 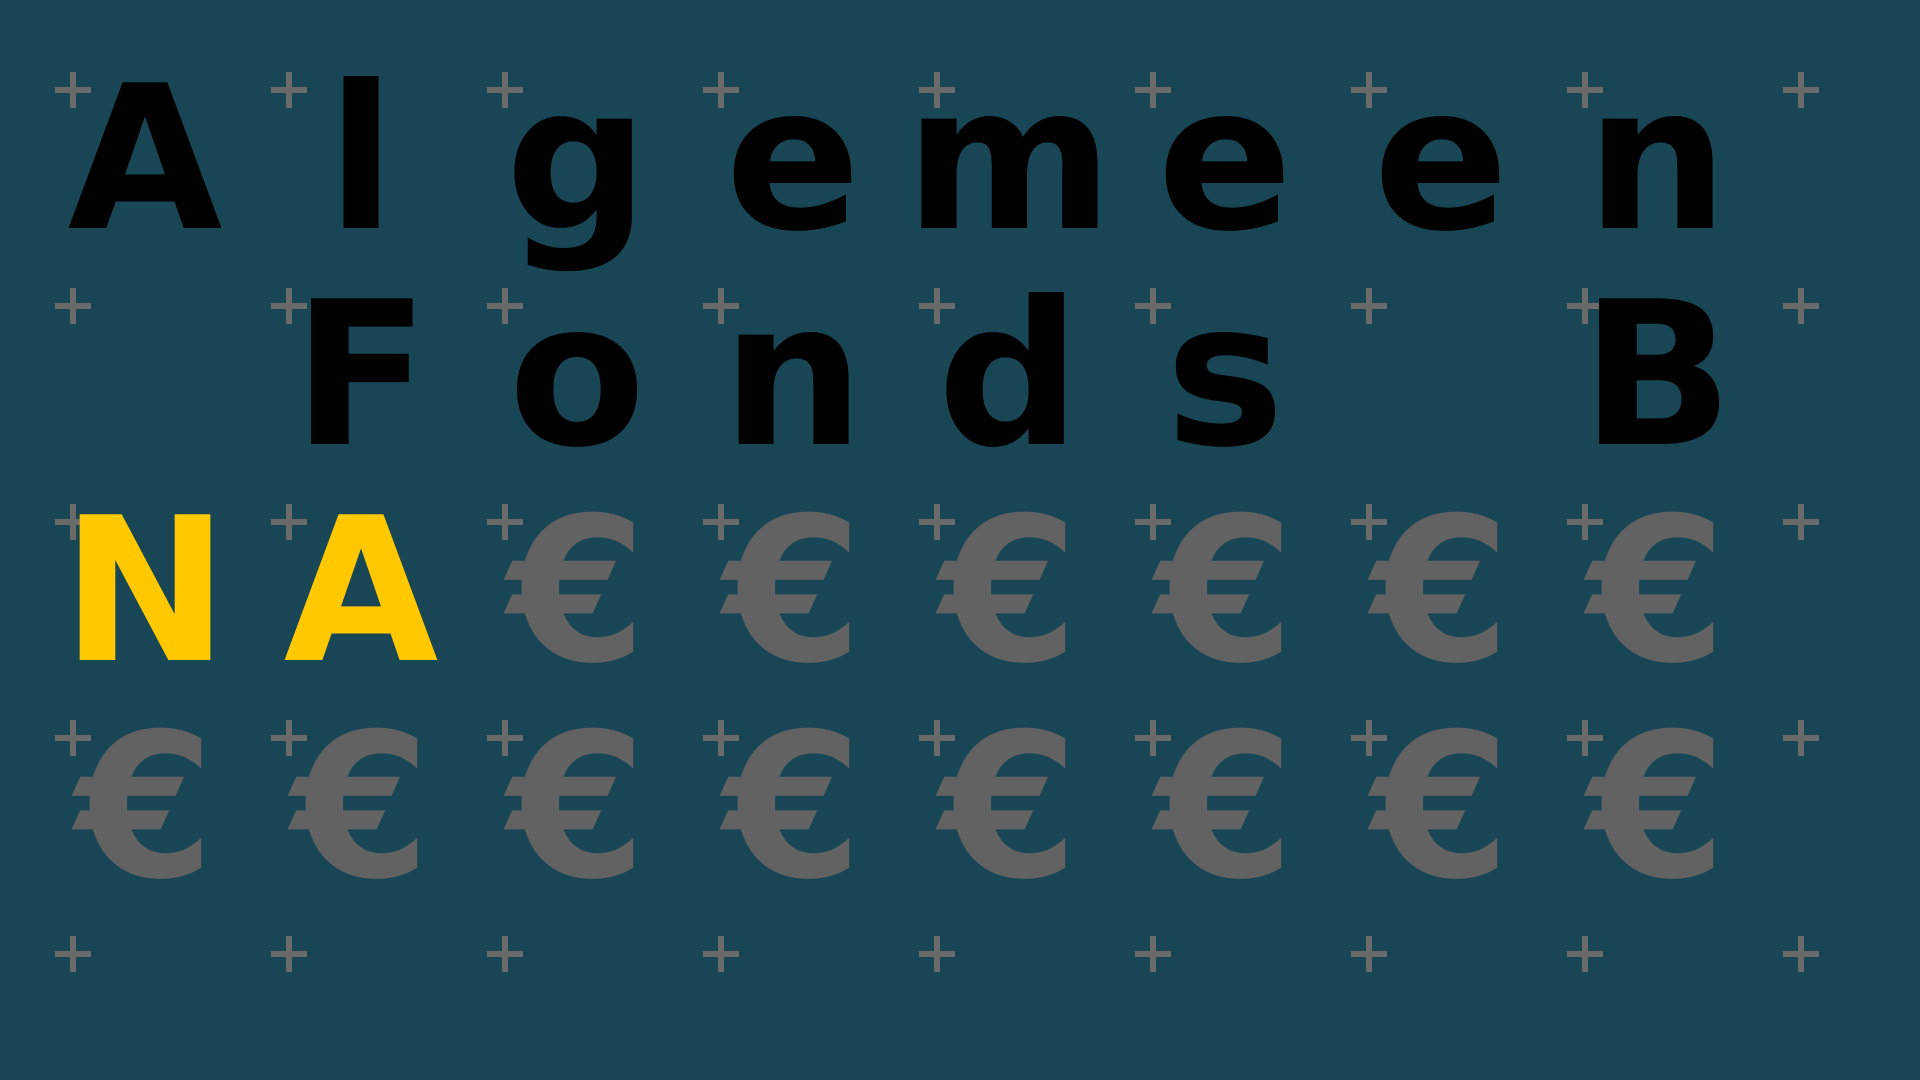 I want to click on letter-cell: s, so click(x=1225, y=375).